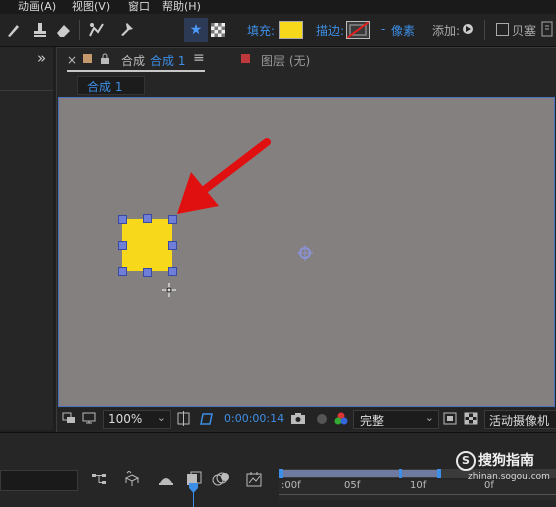 The image size is (556, 507). What do you see at coordinates (196, 30) in the screenshot?
I see `fill-star-icon: ★` at bounding box center [196, 30].